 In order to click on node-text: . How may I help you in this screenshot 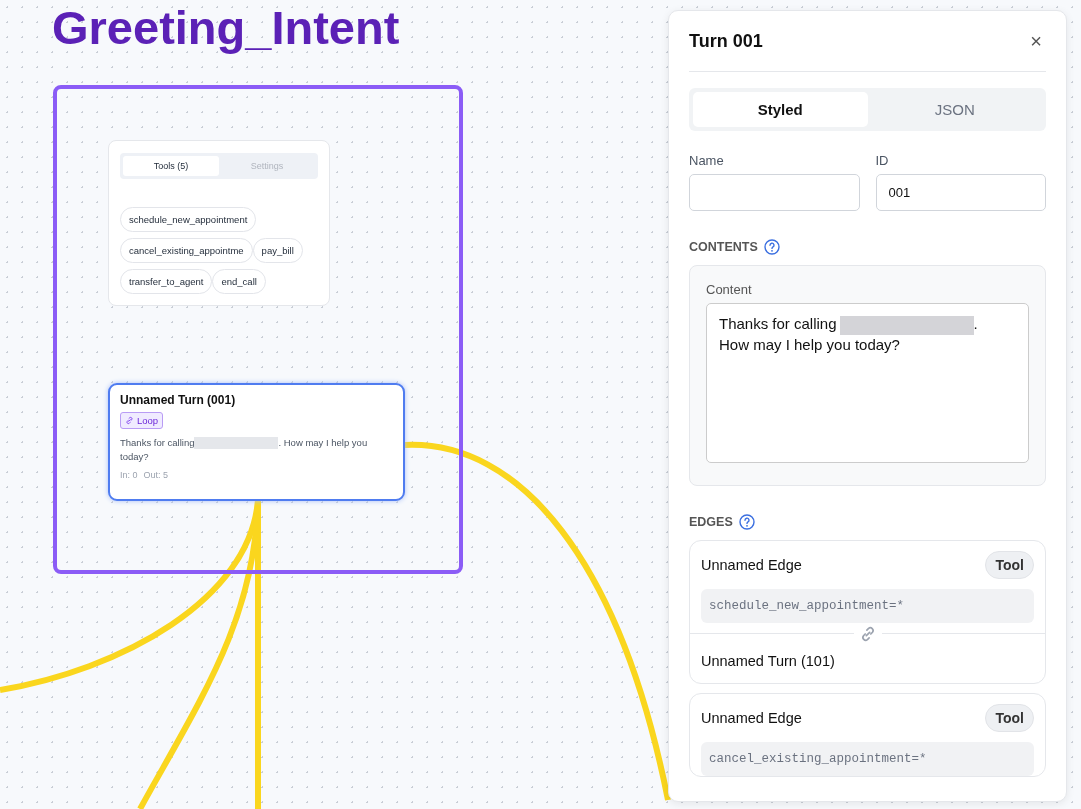, I will do `click(323, 443)`.